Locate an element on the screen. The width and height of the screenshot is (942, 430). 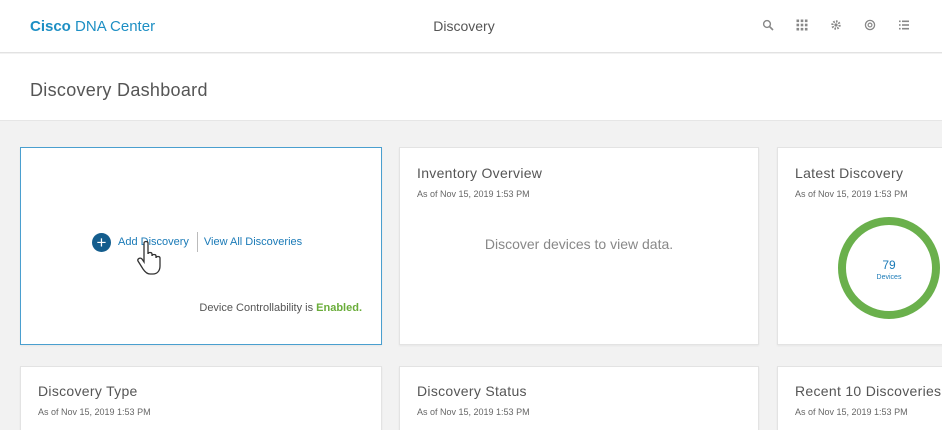
device-controllability-text: Device Controllability is Enabled. is located at coordinates (280, 308).